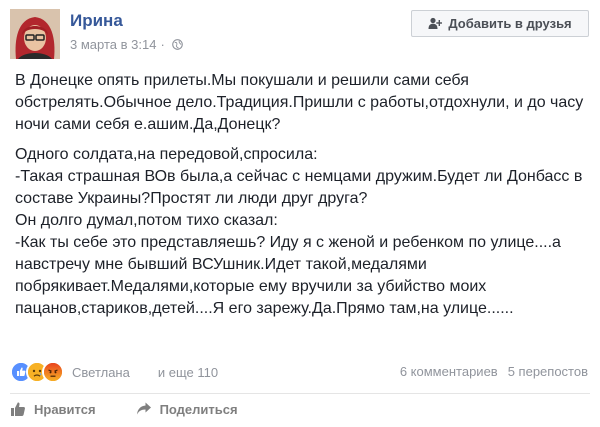 The width and height of the screenshot is (600, 427). I want to click on like-label: Нравится, so click(65, 409).